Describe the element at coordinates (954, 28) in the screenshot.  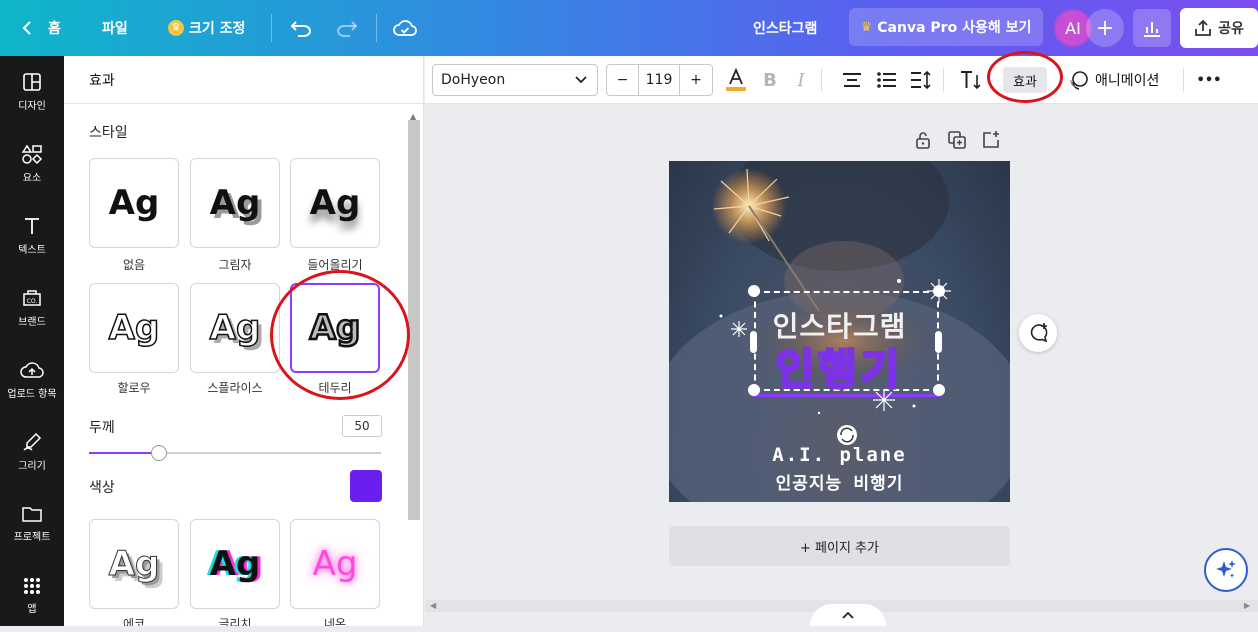
I see `try-pro-label: Canva Pro 사용해 보기` at that location.